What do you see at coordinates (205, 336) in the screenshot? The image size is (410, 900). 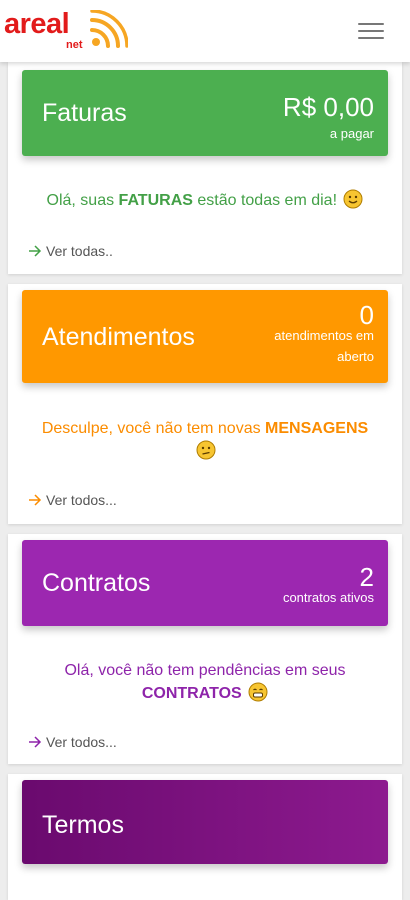 I see `atendimentos-header: Atendimentos 0 atendimentos em aberto` at bounding box center [205, 336].